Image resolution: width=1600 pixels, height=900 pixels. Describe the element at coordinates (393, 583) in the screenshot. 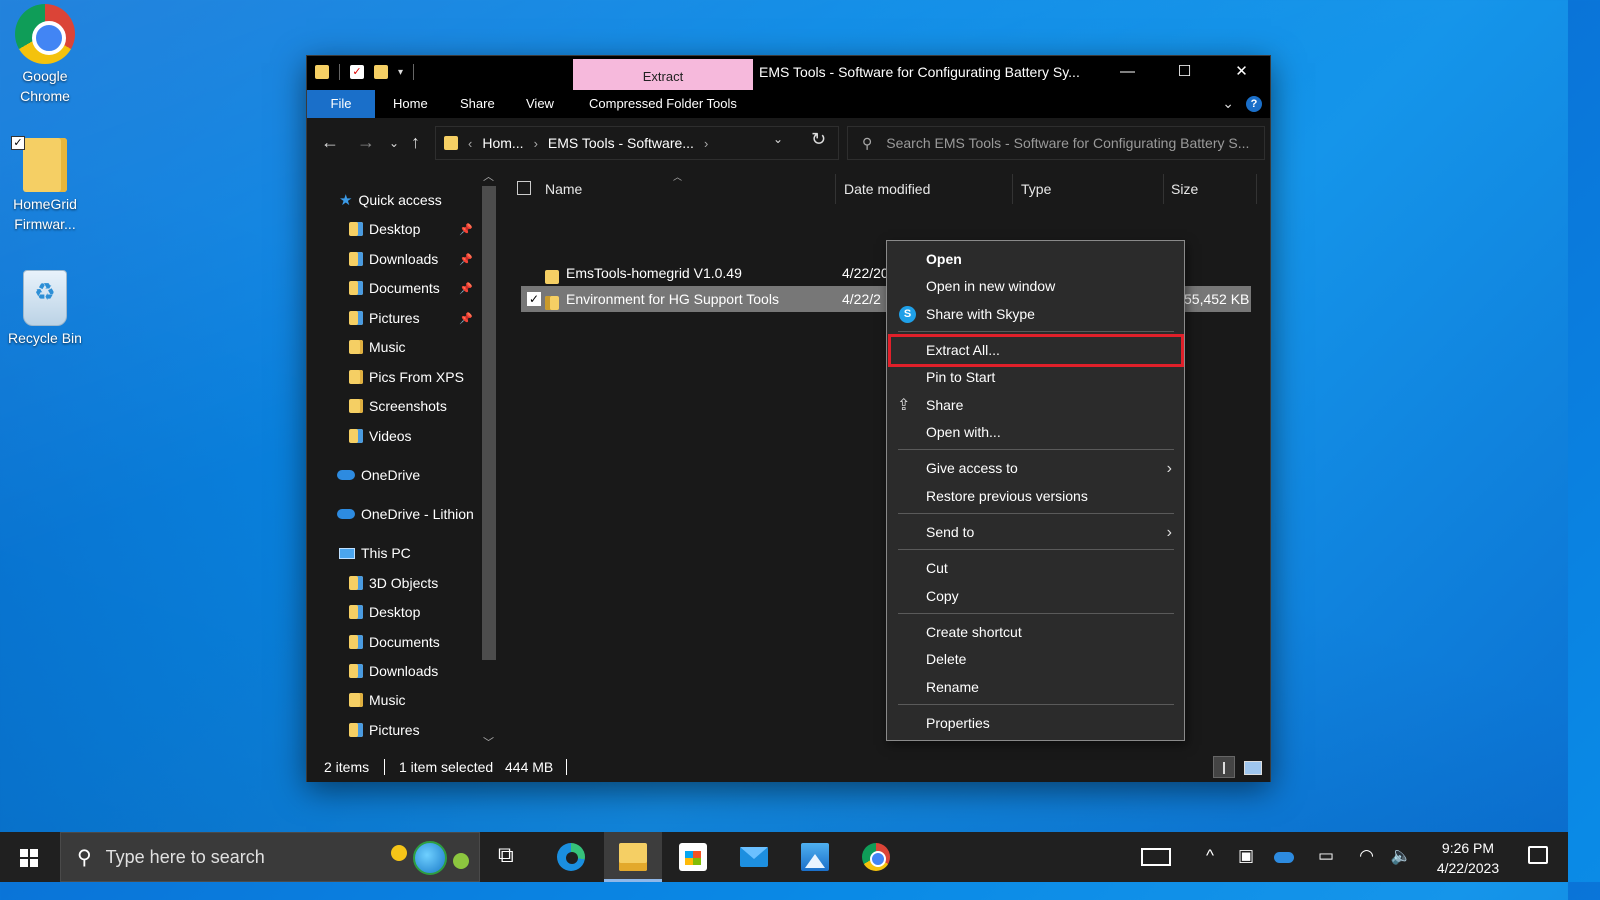

I see `nav-item-3d-objects: 3D Objects` at that location.